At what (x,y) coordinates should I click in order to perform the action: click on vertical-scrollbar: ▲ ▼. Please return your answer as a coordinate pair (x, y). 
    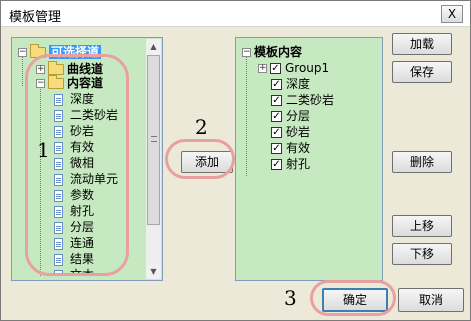
    Looking at the image, I should click on (153, 159).